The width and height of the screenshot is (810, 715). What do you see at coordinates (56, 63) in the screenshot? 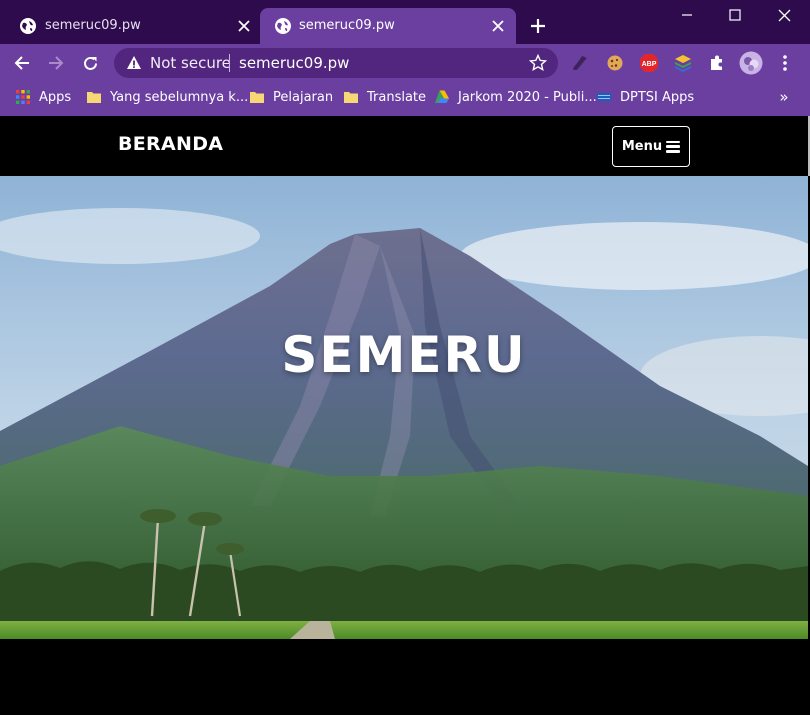
I see `forward-arrow-icon` at bounding box center [56, 63].